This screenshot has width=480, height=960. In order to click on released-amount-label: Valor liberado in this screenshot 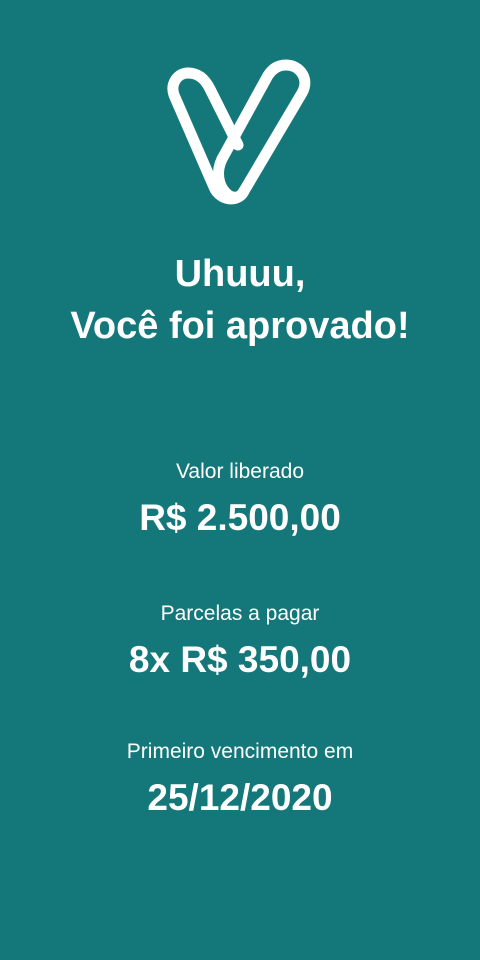, I will do `click(240, 471)`.